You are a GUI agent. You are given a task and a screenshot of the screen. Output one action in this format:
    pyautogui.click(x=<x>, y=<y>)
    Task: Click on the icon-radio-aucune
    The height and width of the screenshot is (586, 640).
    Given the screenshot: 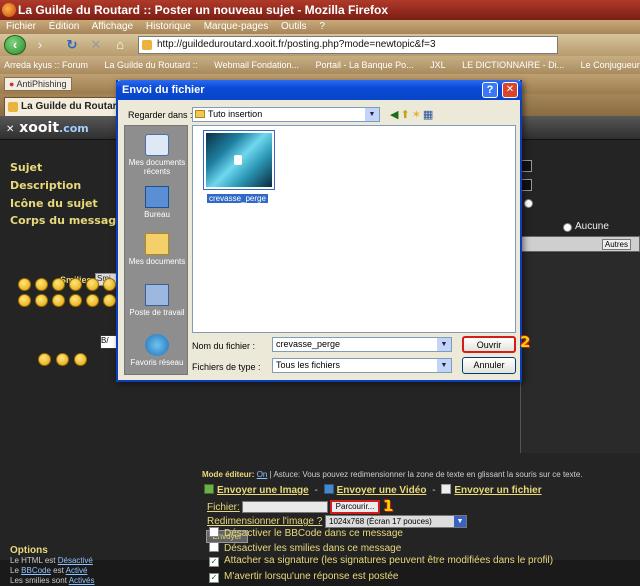 What is the action you would take?
    pyautogui.click(x=567, y=227)
    